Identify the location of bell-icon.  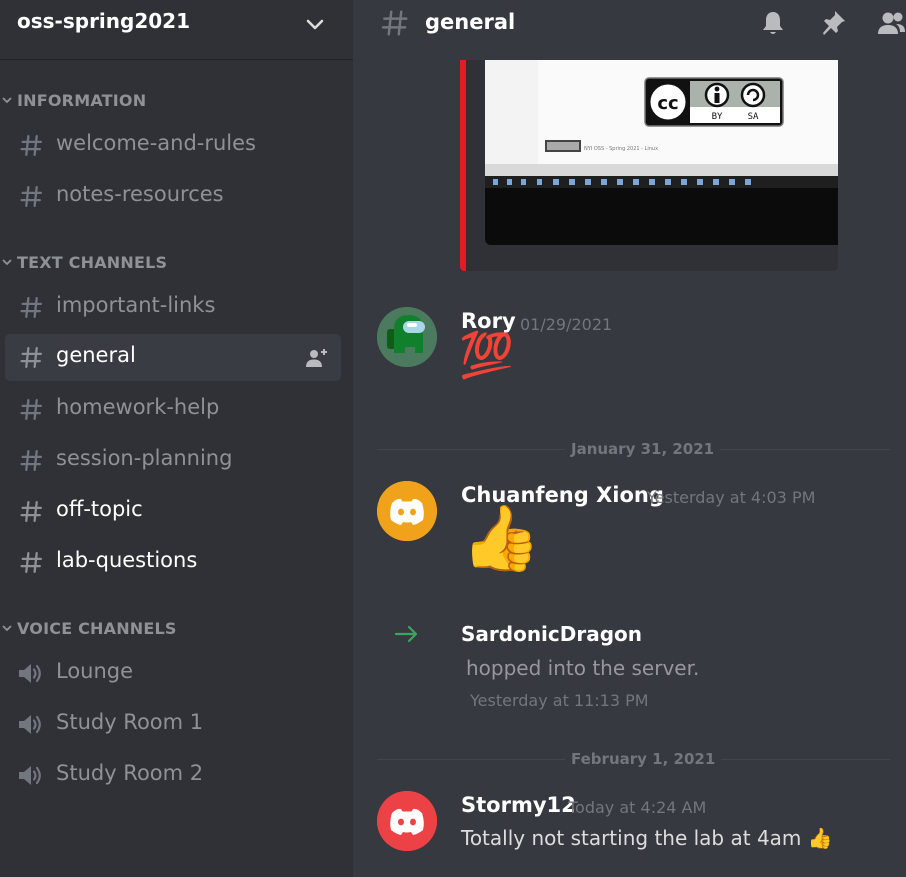
(773, 23).